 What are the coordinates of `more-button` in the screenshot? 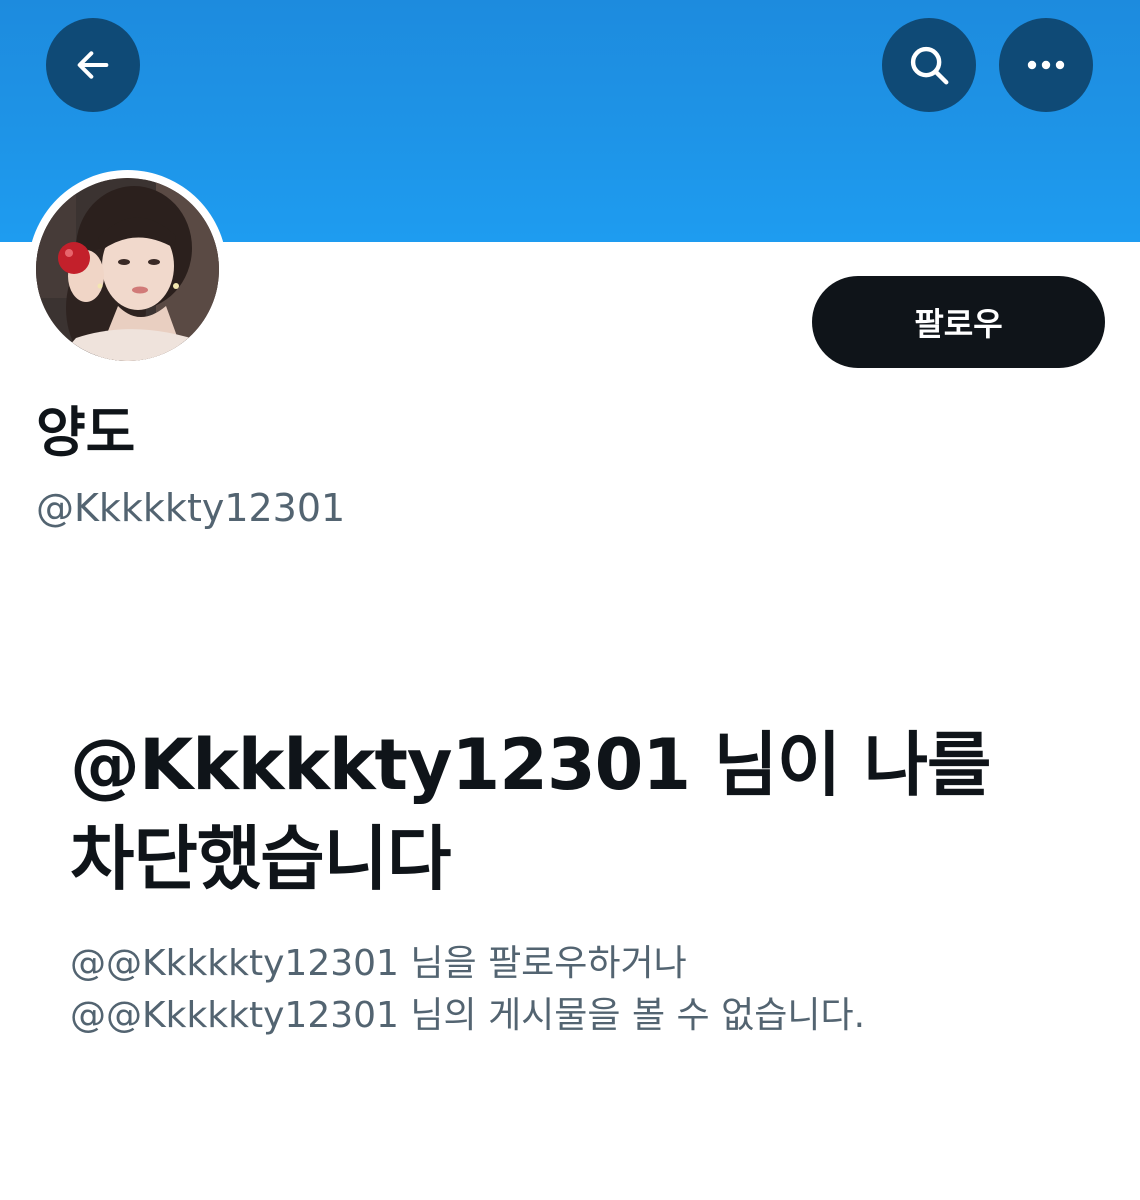 It's located at (1046, 65).